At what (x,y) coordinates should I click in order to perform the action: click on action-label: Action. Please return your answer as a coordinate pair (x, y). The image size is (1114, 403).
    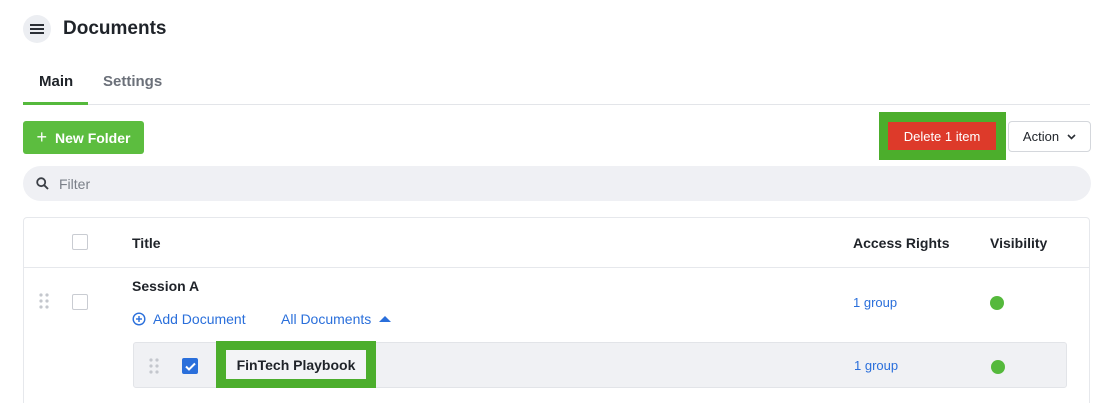
    Looking at the image, I should click on (1041, 136).